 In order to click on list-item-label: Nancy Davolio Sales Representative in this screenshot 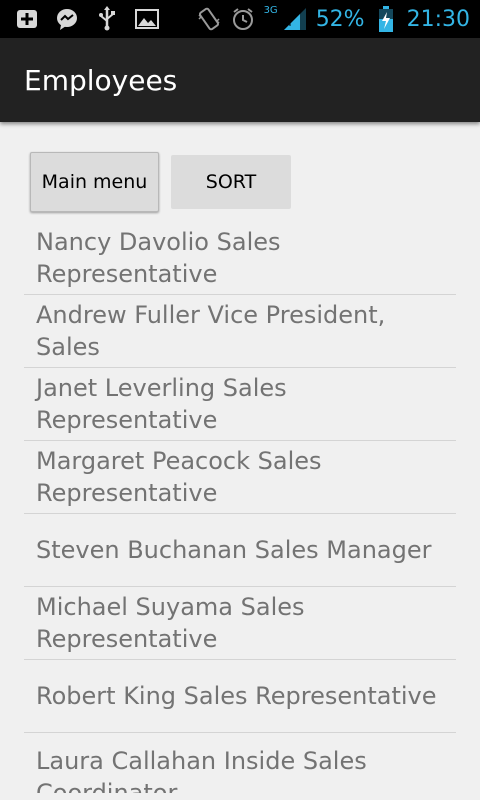, I will do `click(158, 258)`.